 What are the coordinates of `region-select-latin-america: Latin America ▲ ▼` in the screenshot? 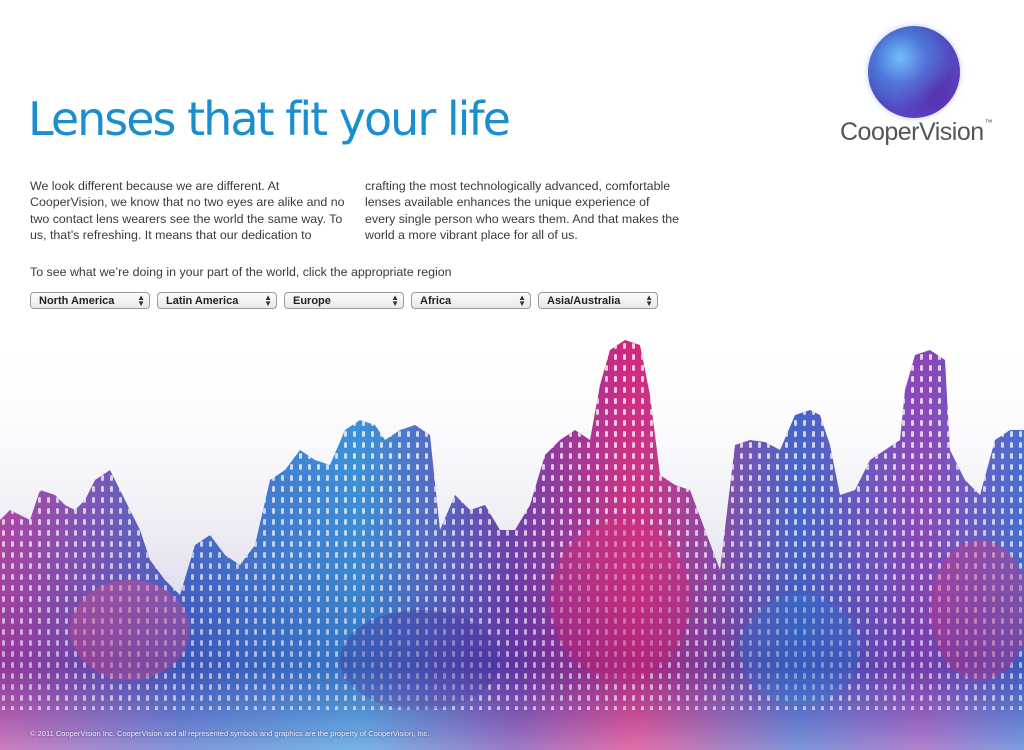 It's located at (217, 300).